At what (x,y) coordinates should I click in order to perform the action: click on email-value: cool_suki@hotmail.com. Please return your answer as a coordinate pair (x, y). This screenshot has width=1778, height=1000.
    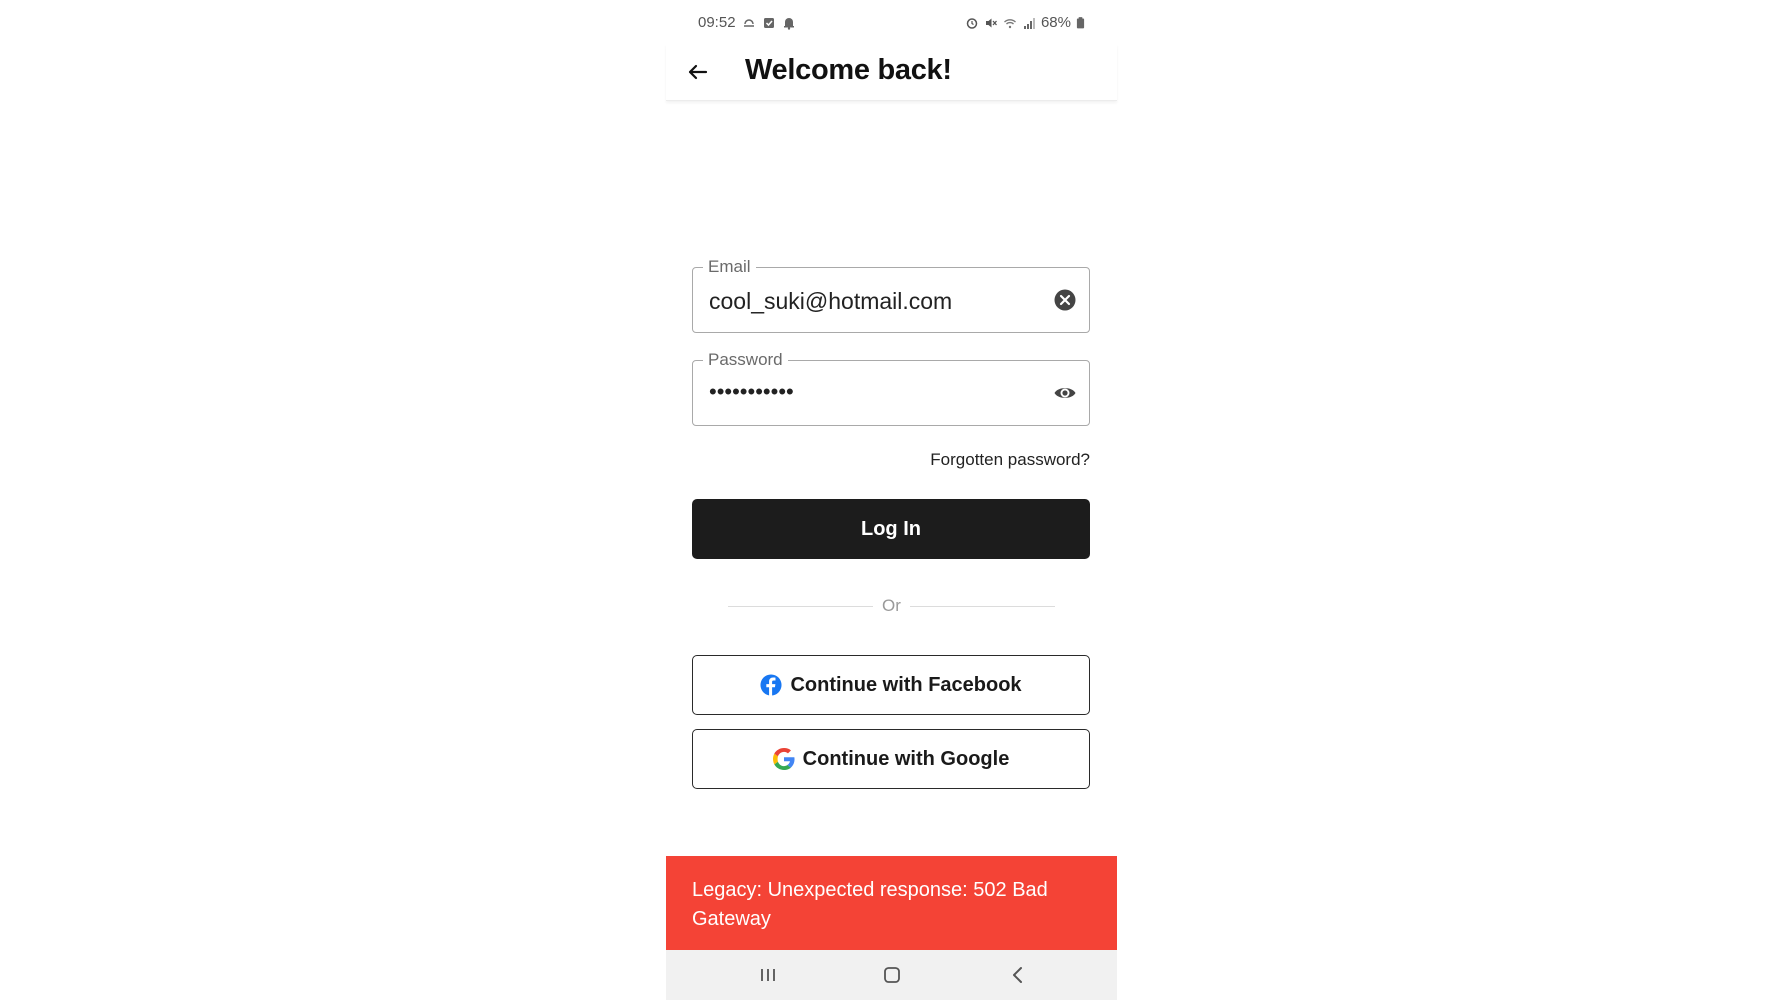
    Looking at the image, I should click on (830, 301).